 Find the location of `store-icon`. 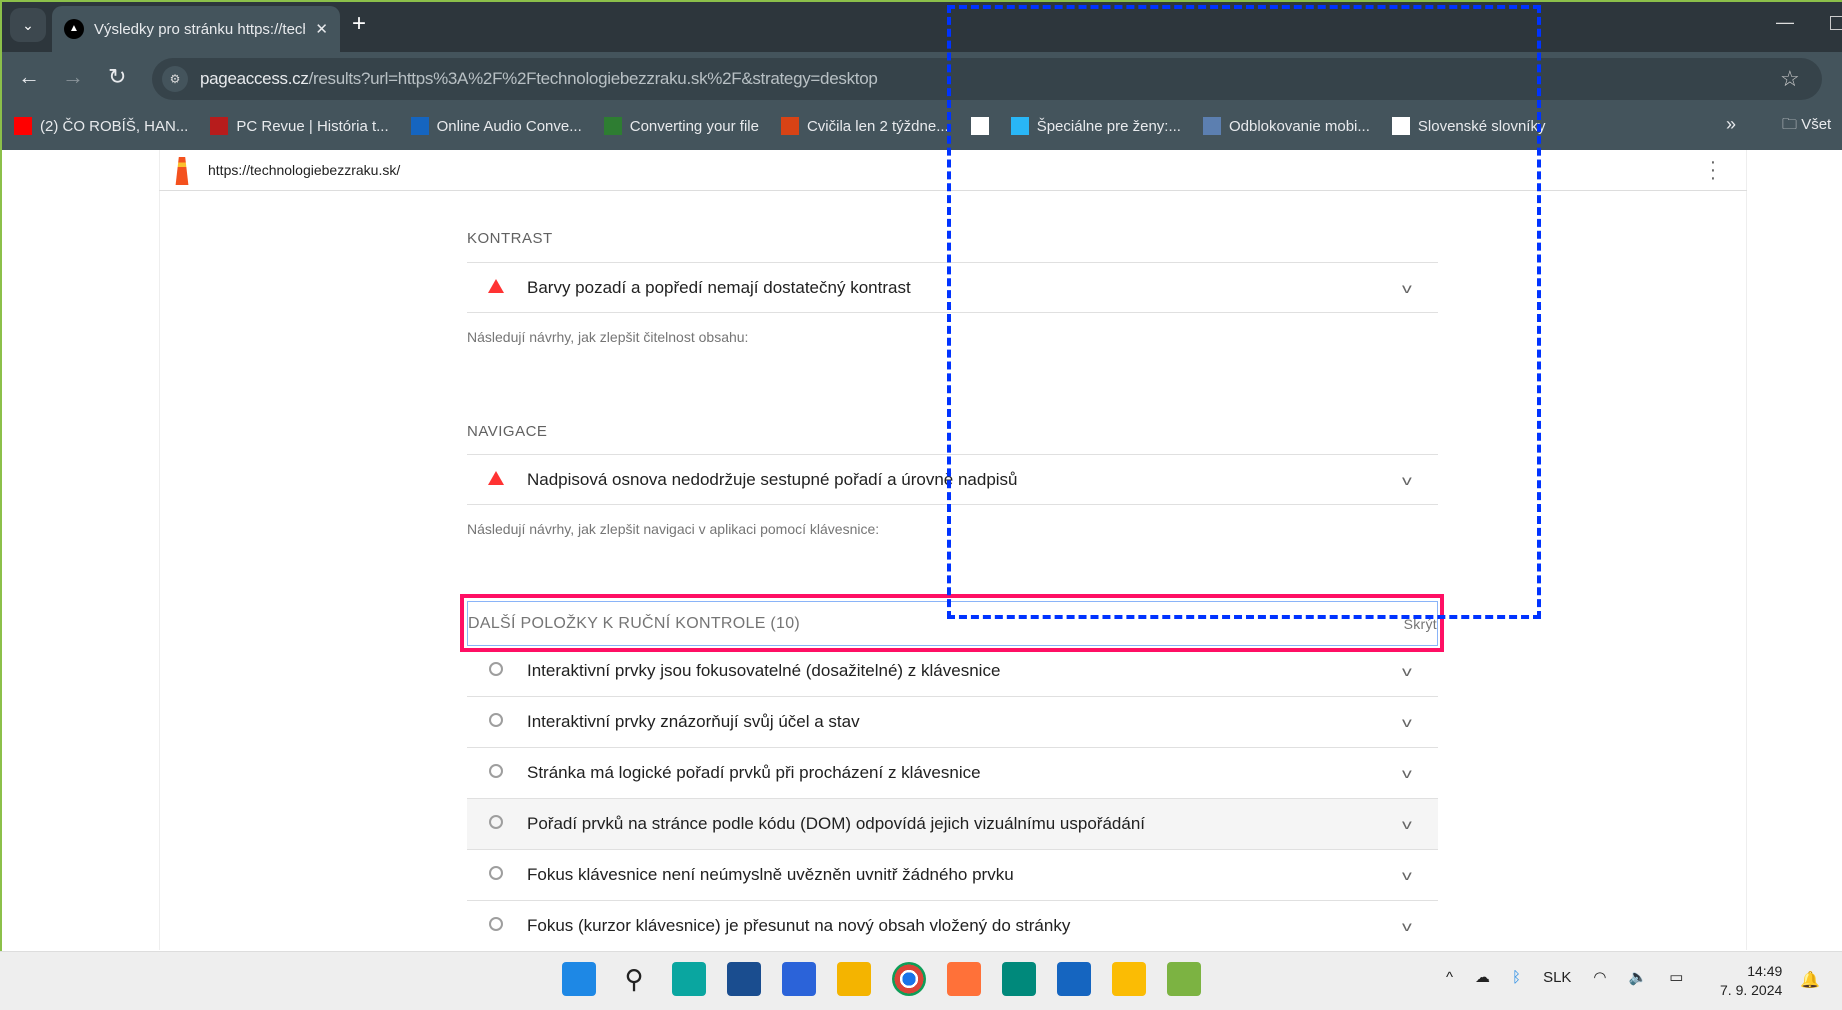

store-icon is located at coordinates (744, 979).